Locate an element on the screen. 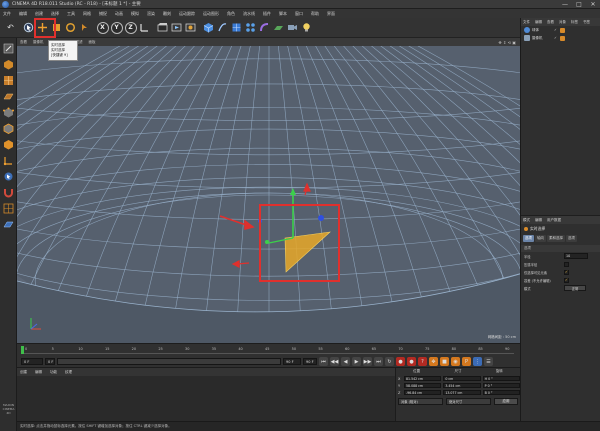 The width and height of the screenshot is (600, 431). position-x-field: 81.542 cm is located at coordinates (423, 378).